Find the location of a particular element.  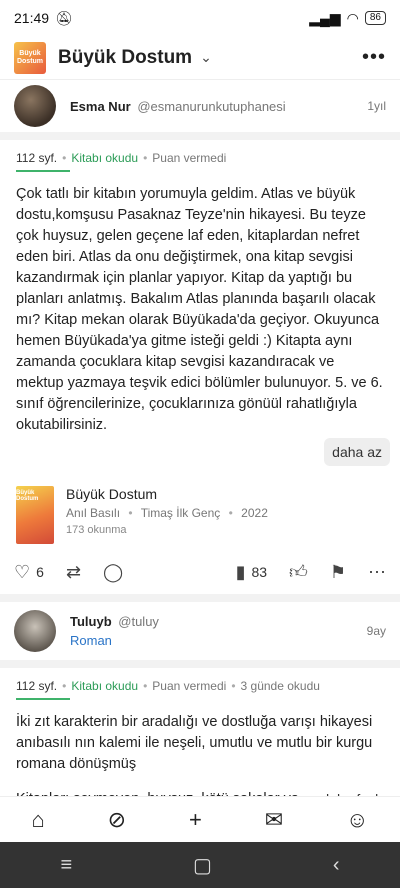

review-meta: 112 syf. • Kitabı okudu • Puan vermedi is located at coordinates (200, 158).